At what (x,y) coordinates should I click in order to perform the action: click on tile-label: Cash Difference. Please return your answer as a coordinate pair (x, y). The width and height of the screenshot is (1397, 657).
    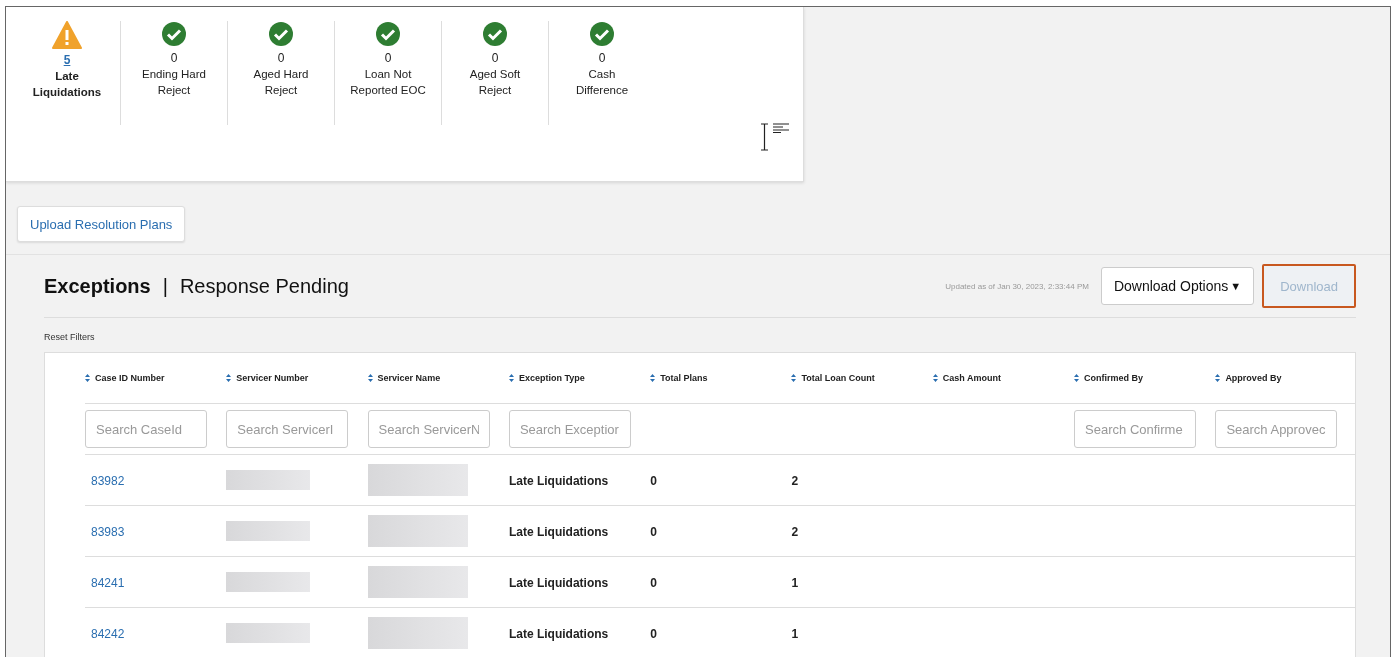
    Looking at the image, I should click on (602, 82).